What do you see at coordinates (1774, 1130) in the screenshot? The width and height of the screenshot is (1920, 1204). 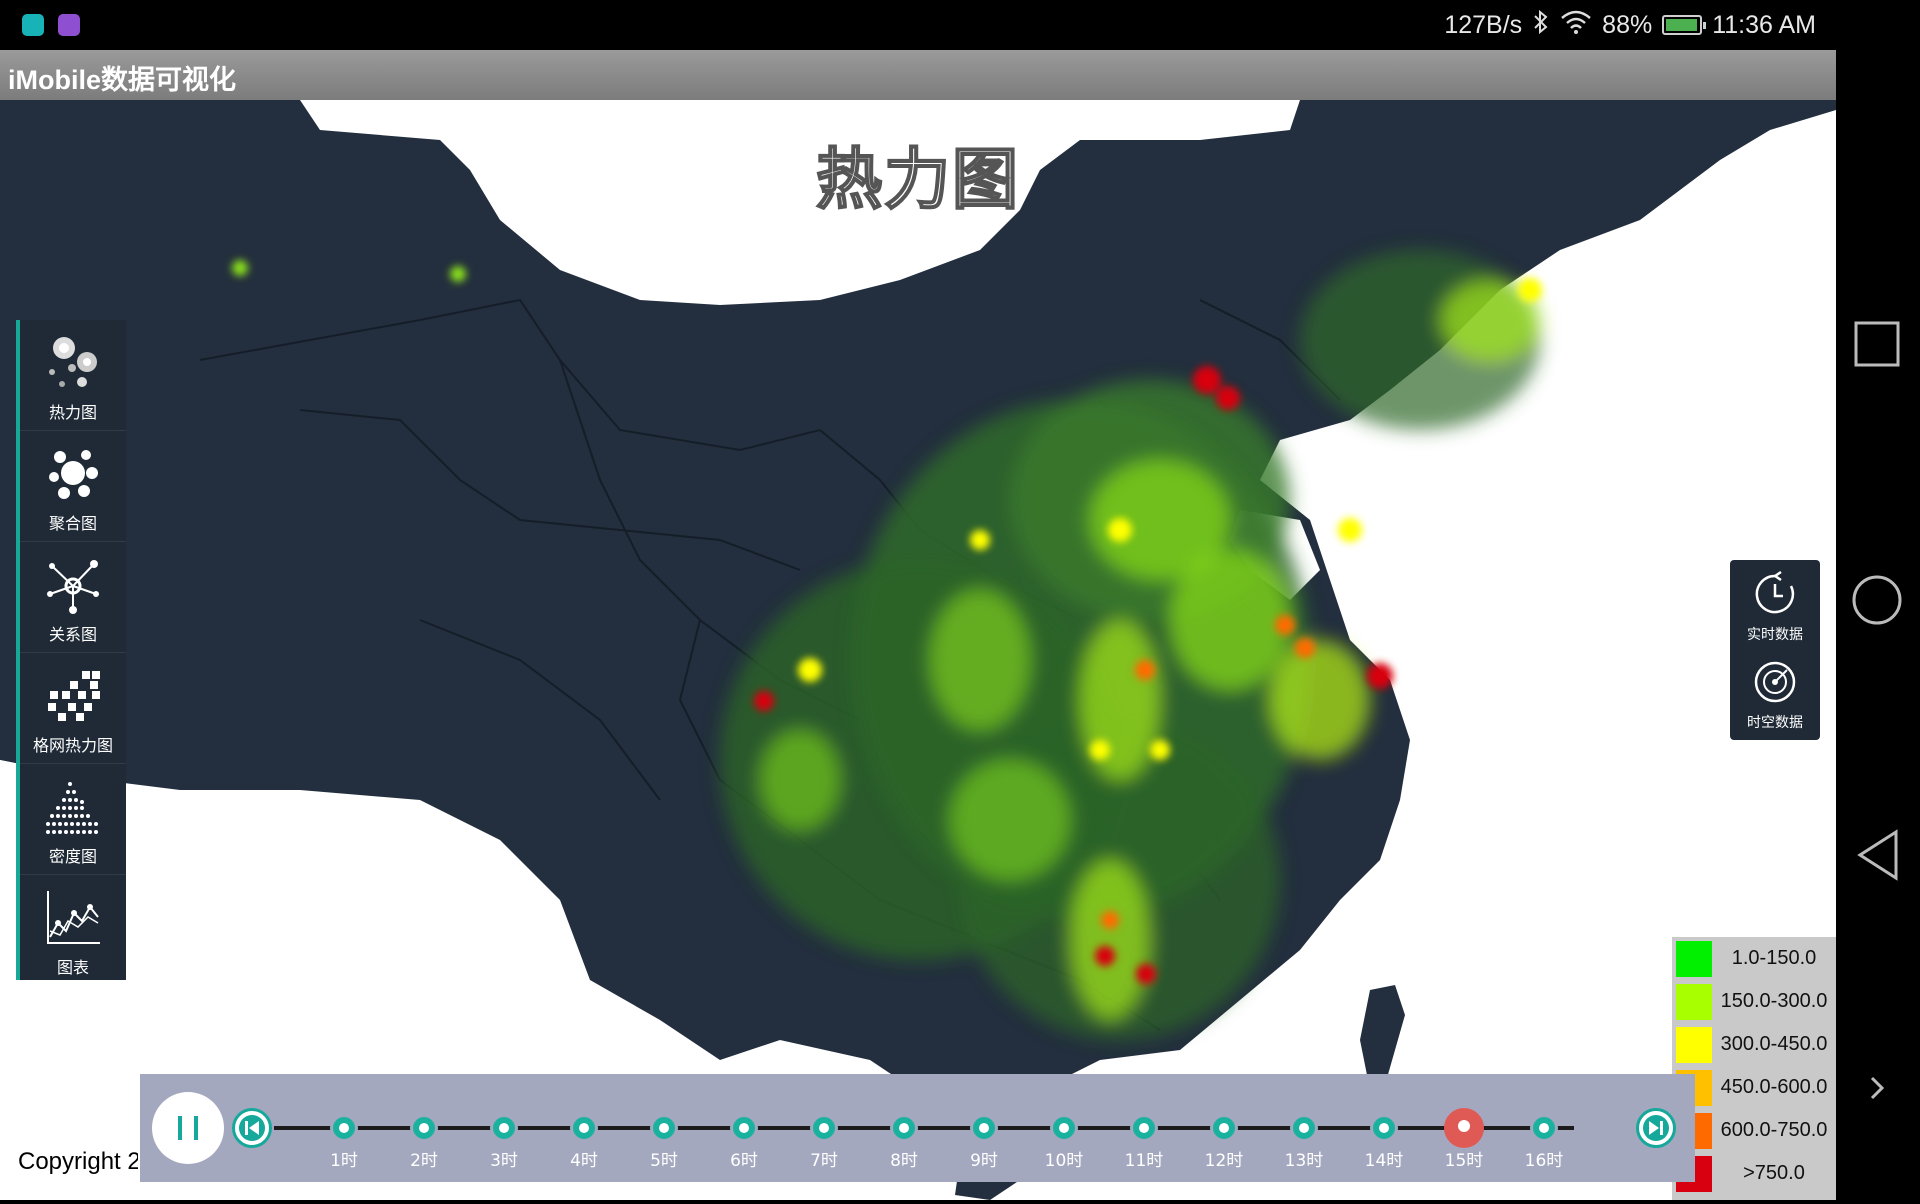 I see `legend-label: 600.0-750.0` at bounding box center [1774, 1130].